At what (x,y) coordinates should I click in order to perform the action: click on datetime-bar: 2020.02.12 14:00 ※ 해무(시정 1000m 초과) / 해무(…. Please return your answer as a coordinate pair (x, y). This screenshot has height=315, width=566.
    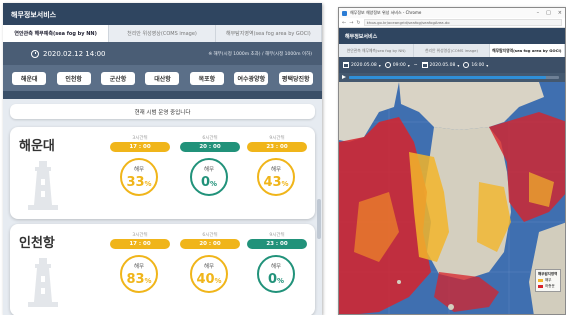
    Looking at the image, I should click on (162, 53).